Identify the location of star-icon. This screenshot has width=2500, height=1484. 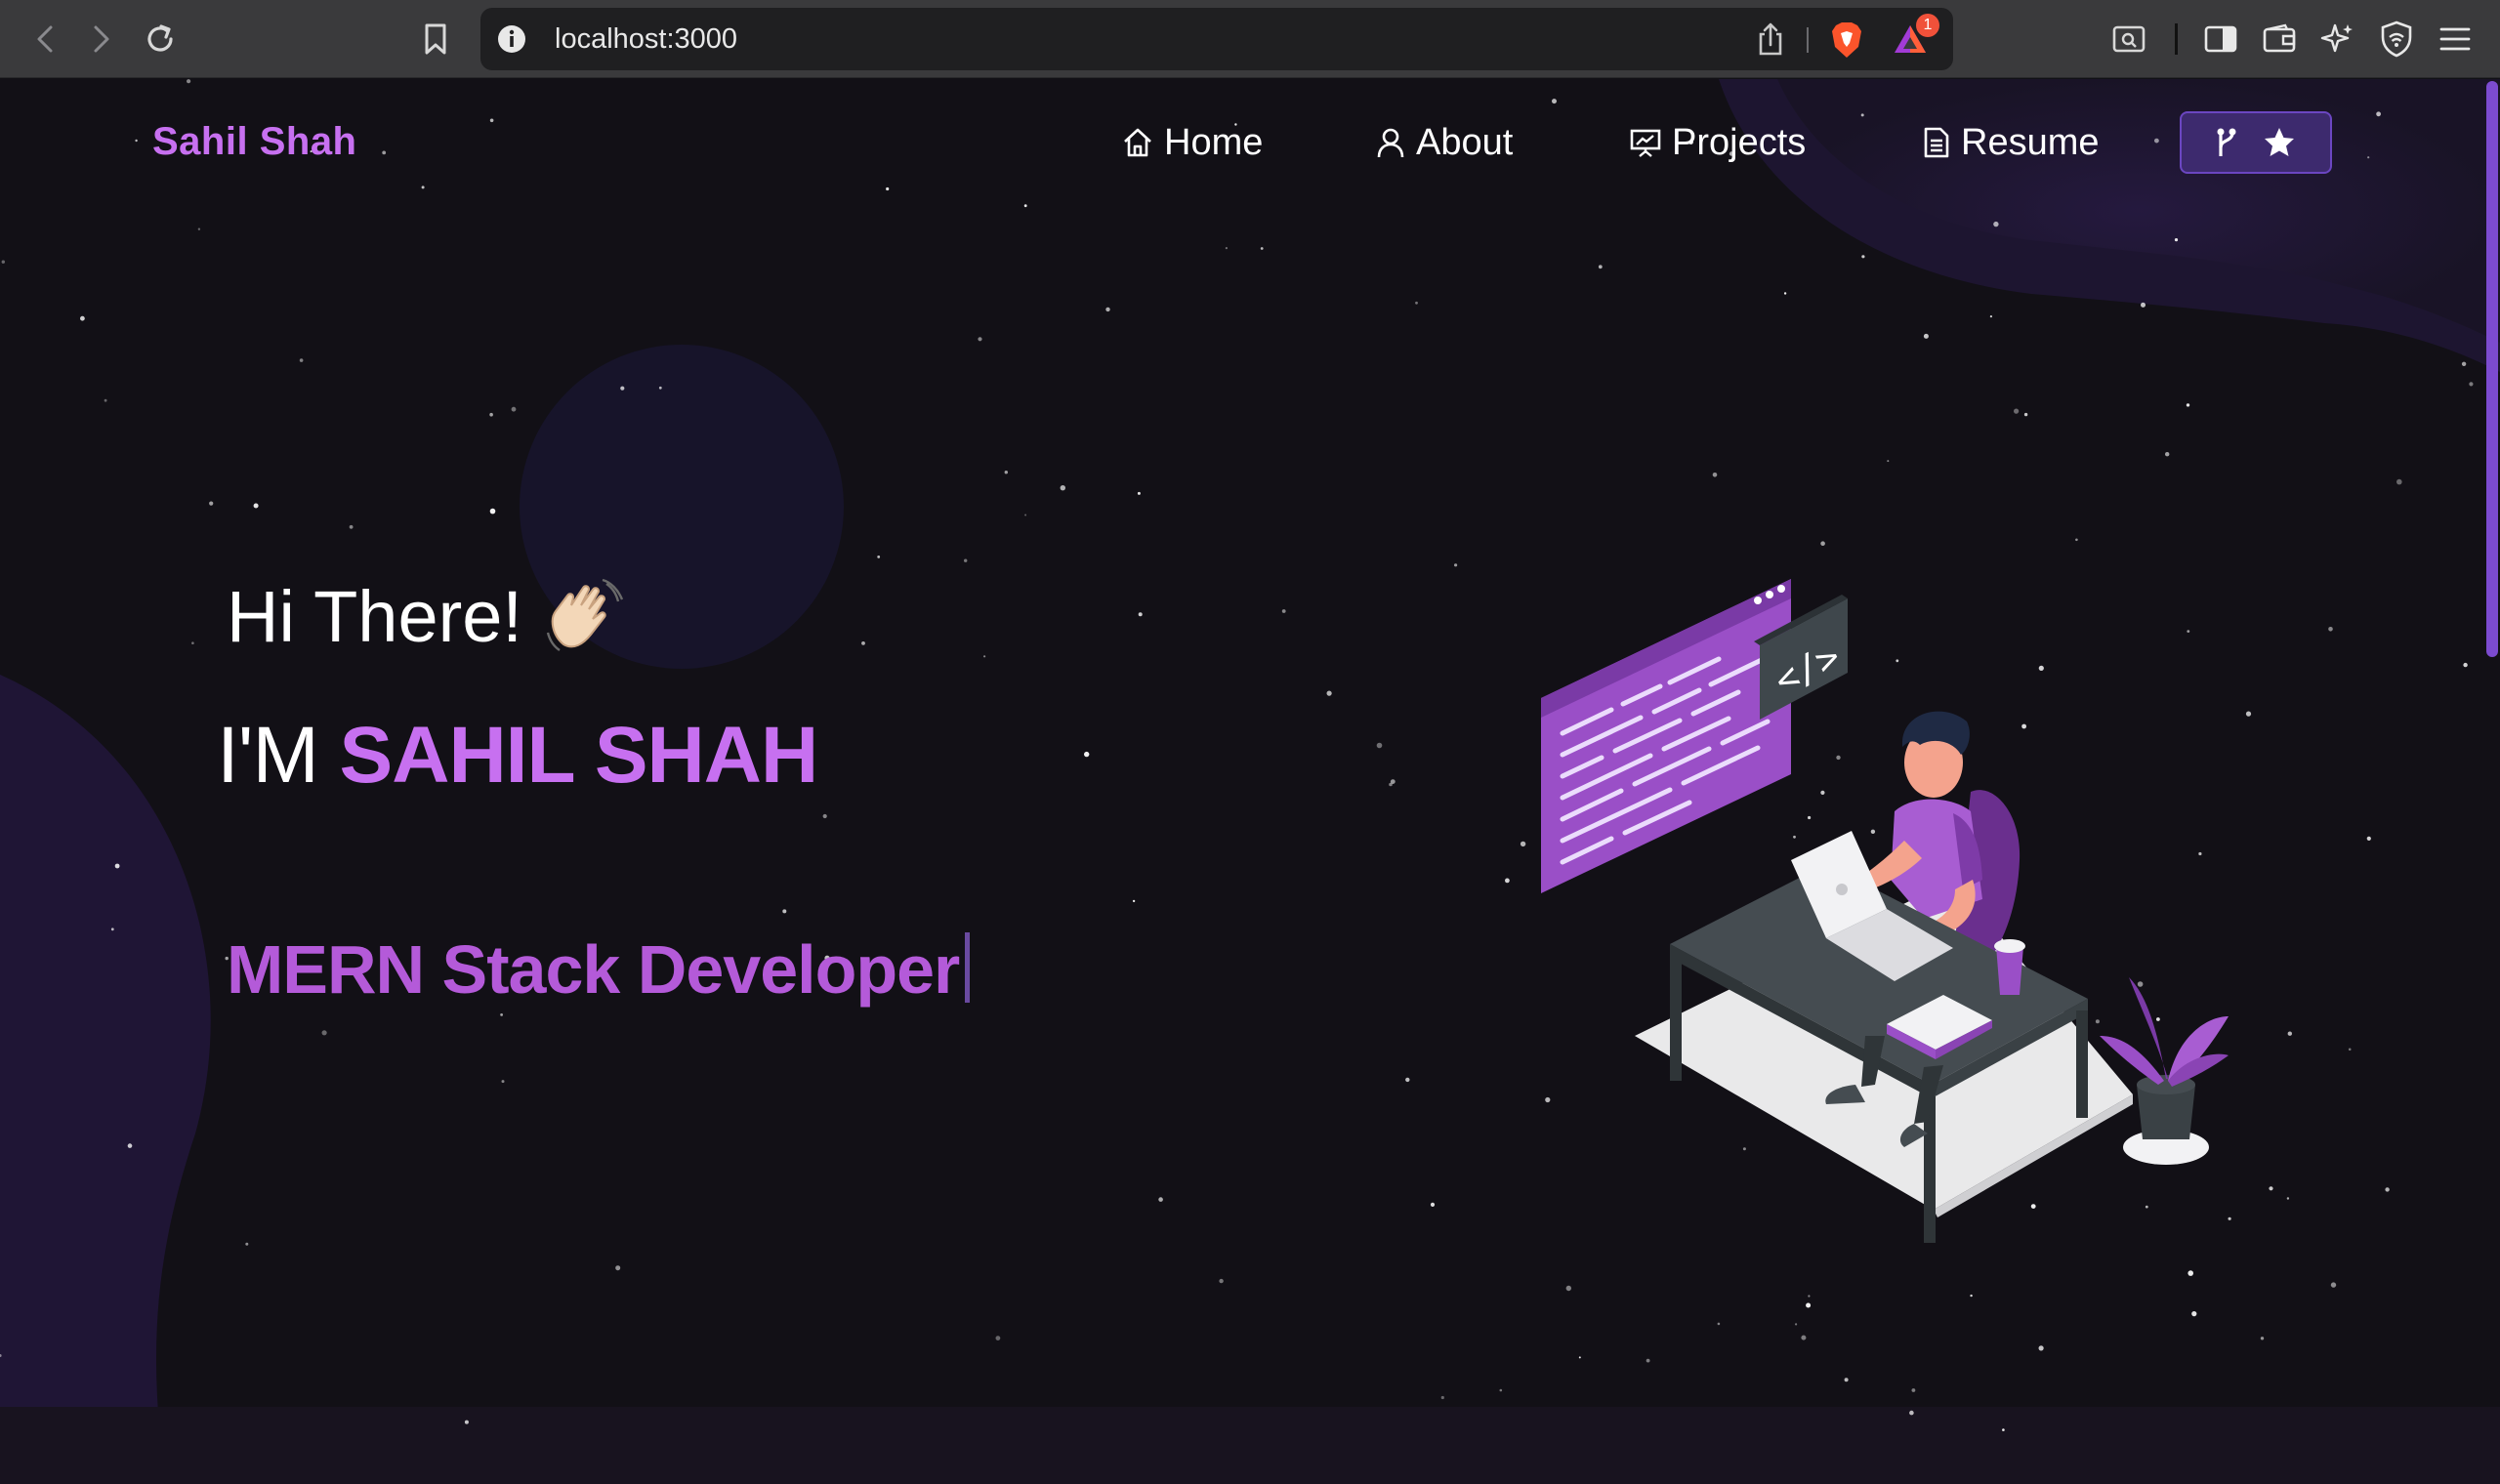
(2279, 142).